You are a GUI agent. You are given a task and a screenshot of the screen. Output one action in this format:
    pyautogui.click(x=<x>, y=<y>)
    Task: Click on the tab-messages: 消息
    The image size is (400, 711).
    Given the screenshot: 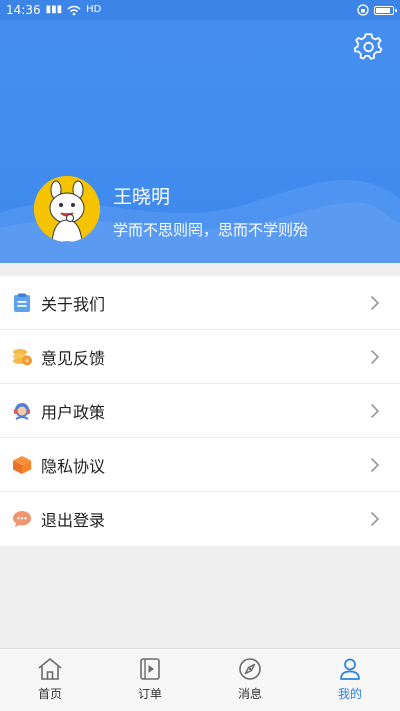 What is the action you would take?
    pyautogui.click(x=250, y=680)
    